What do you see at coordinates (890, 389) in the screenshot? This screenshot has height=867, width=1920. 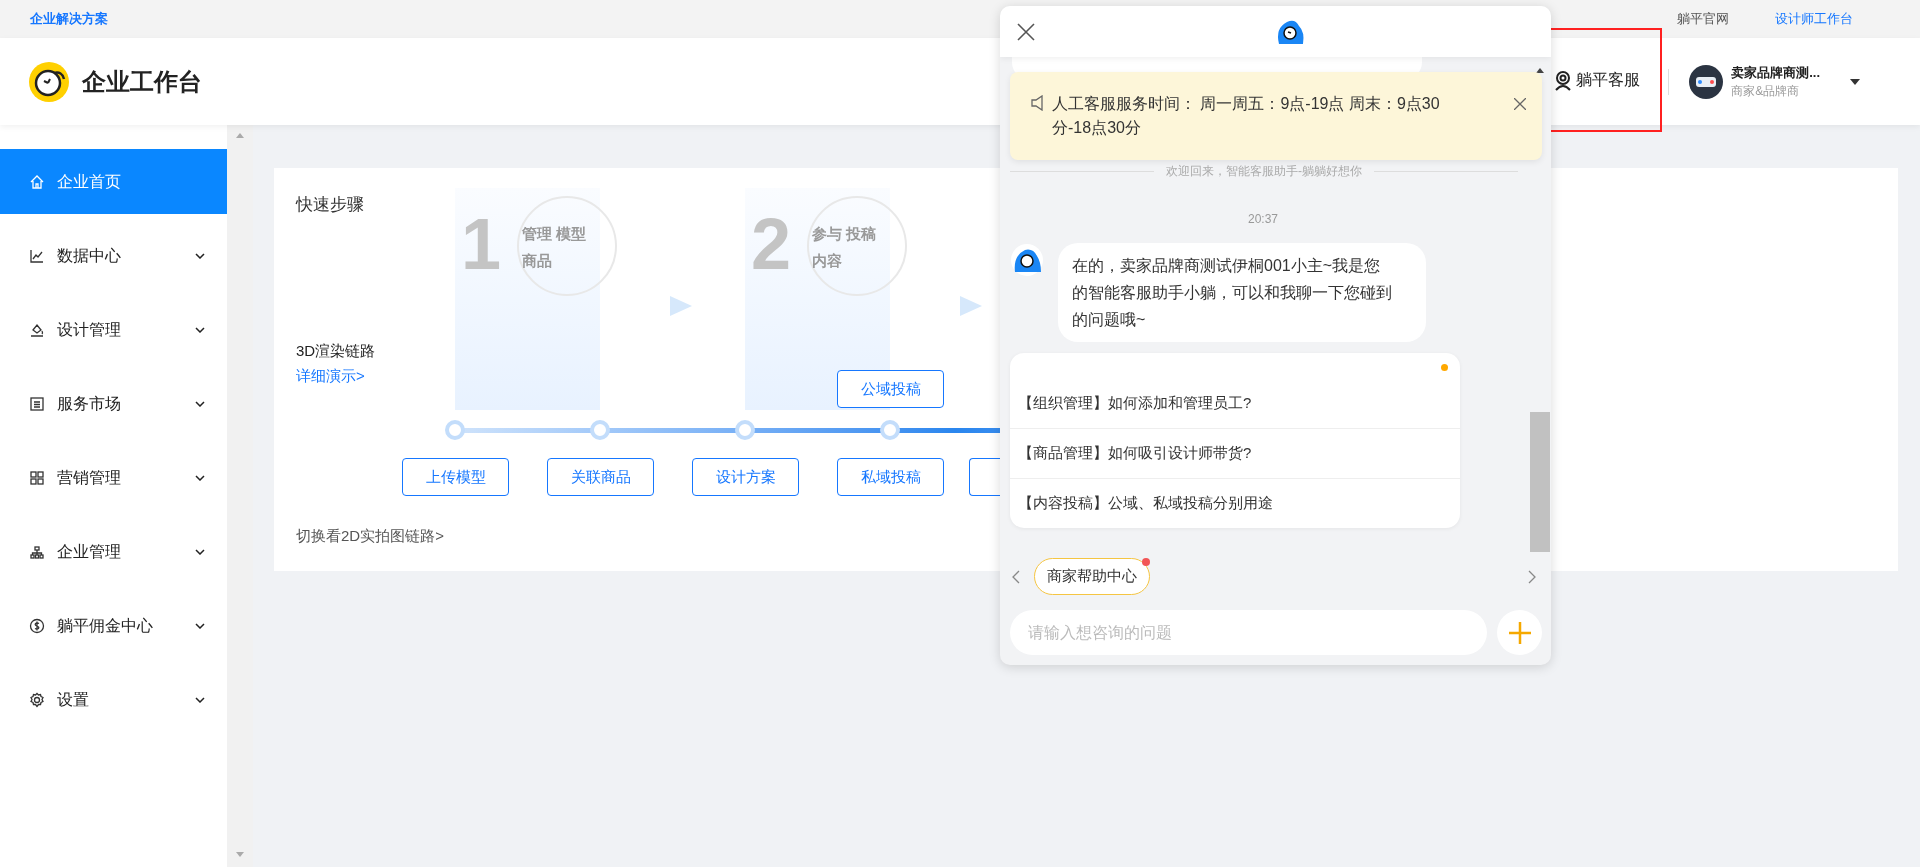 I see `step-button: 公域投稿` at bounding box center [890, 389].